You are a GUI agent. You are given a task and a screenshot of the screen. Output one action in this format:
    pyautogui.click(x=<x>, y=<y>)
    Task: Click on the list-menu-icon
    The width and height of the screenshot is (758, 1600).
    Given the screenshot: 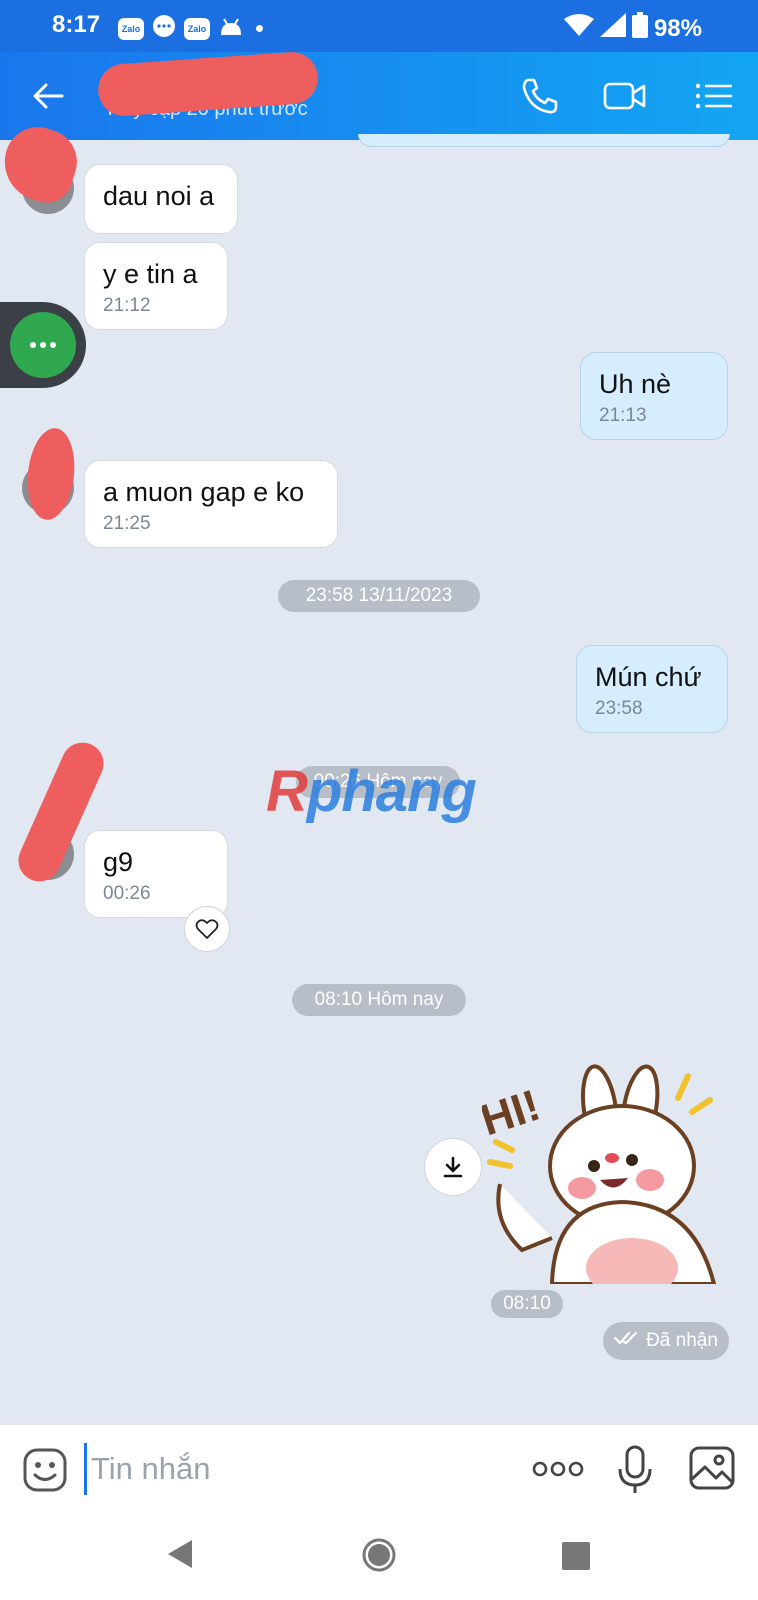 What is the action you would take?
    pyautogui.click(x=714, y=96)
    